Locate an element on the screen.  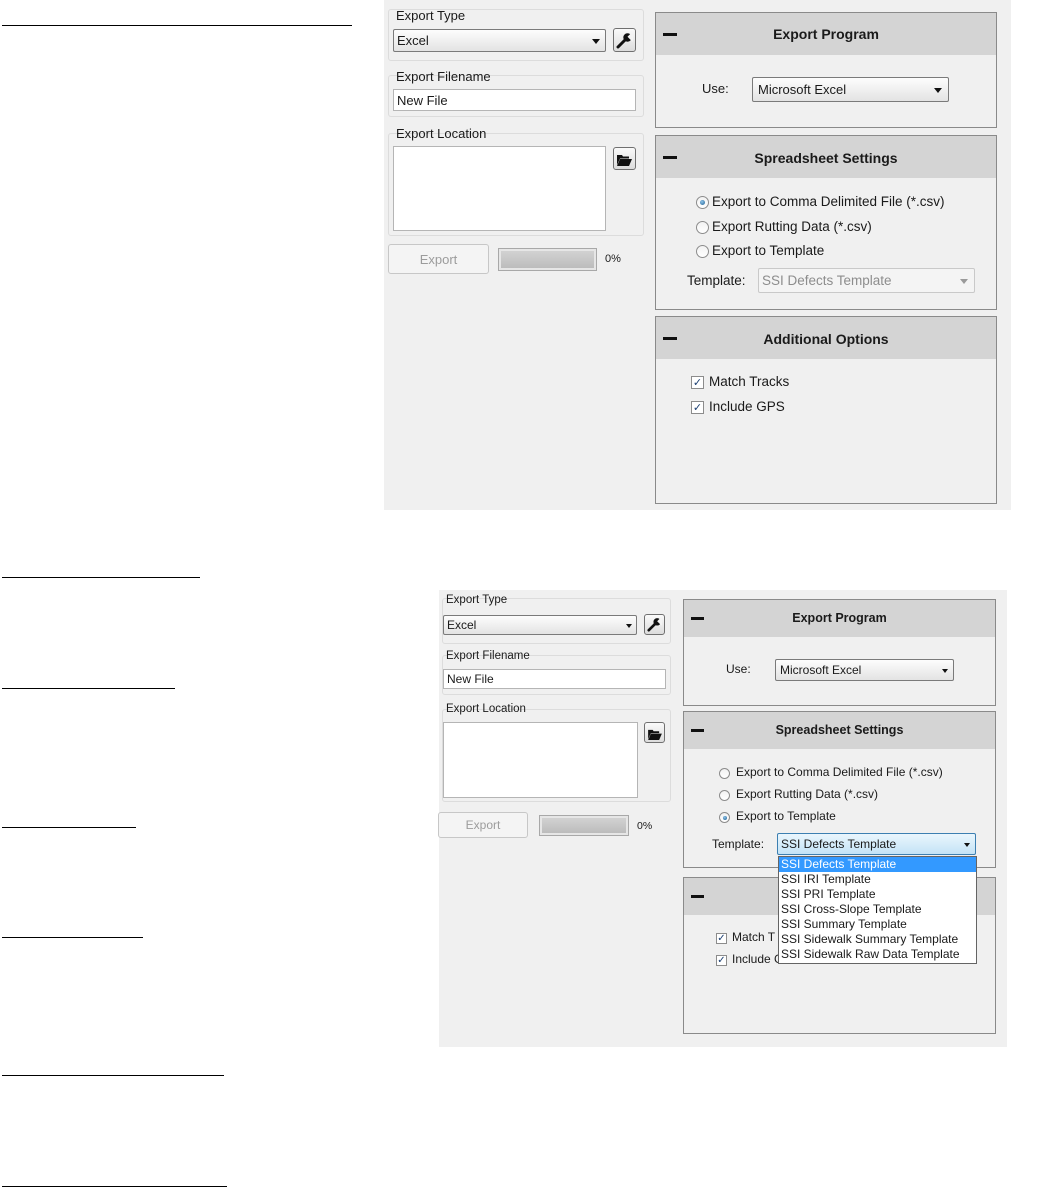
additional-options-header: Additional Options is located at coordinates (826, 338).